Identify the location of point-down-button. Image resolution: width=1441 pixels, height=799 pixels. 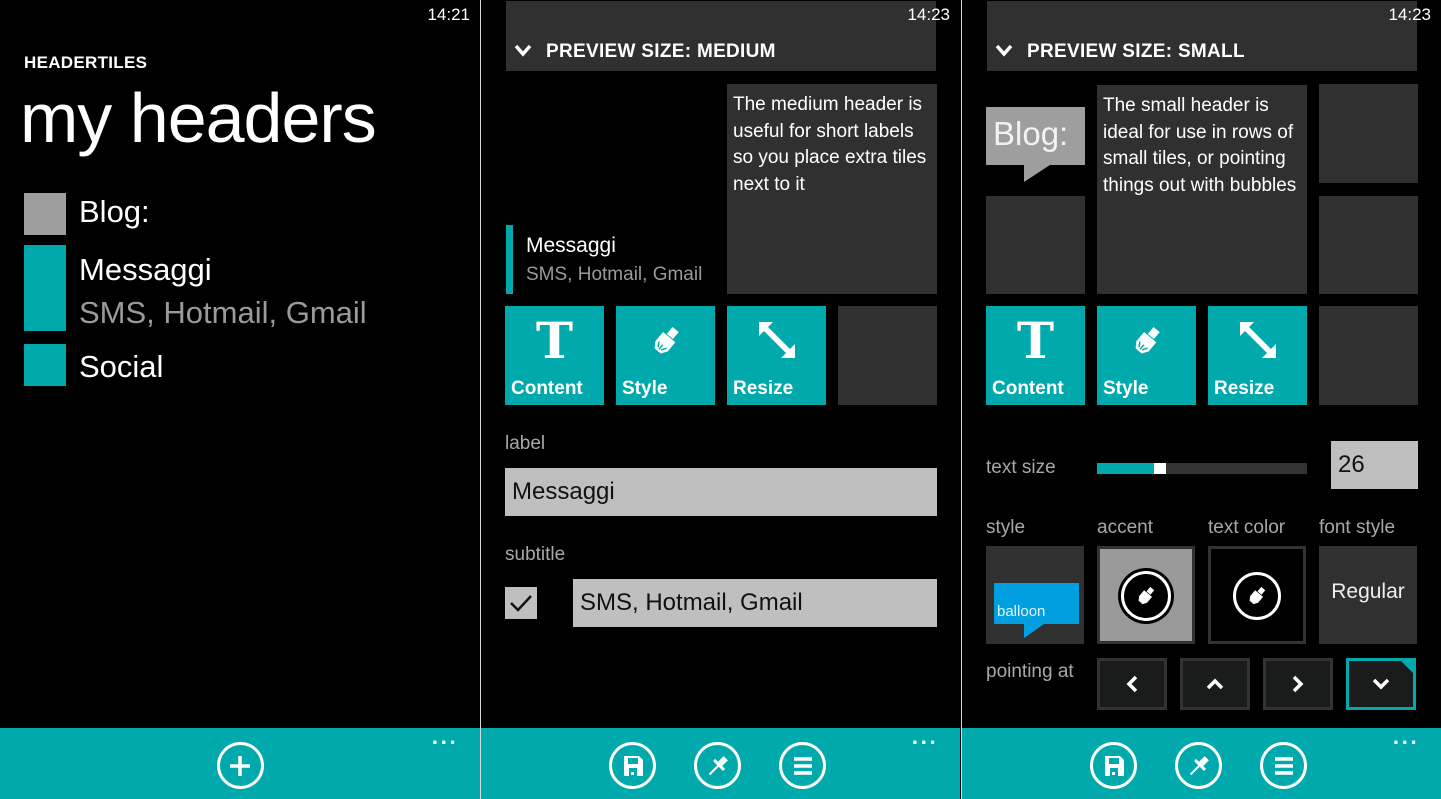
(1381, 684).